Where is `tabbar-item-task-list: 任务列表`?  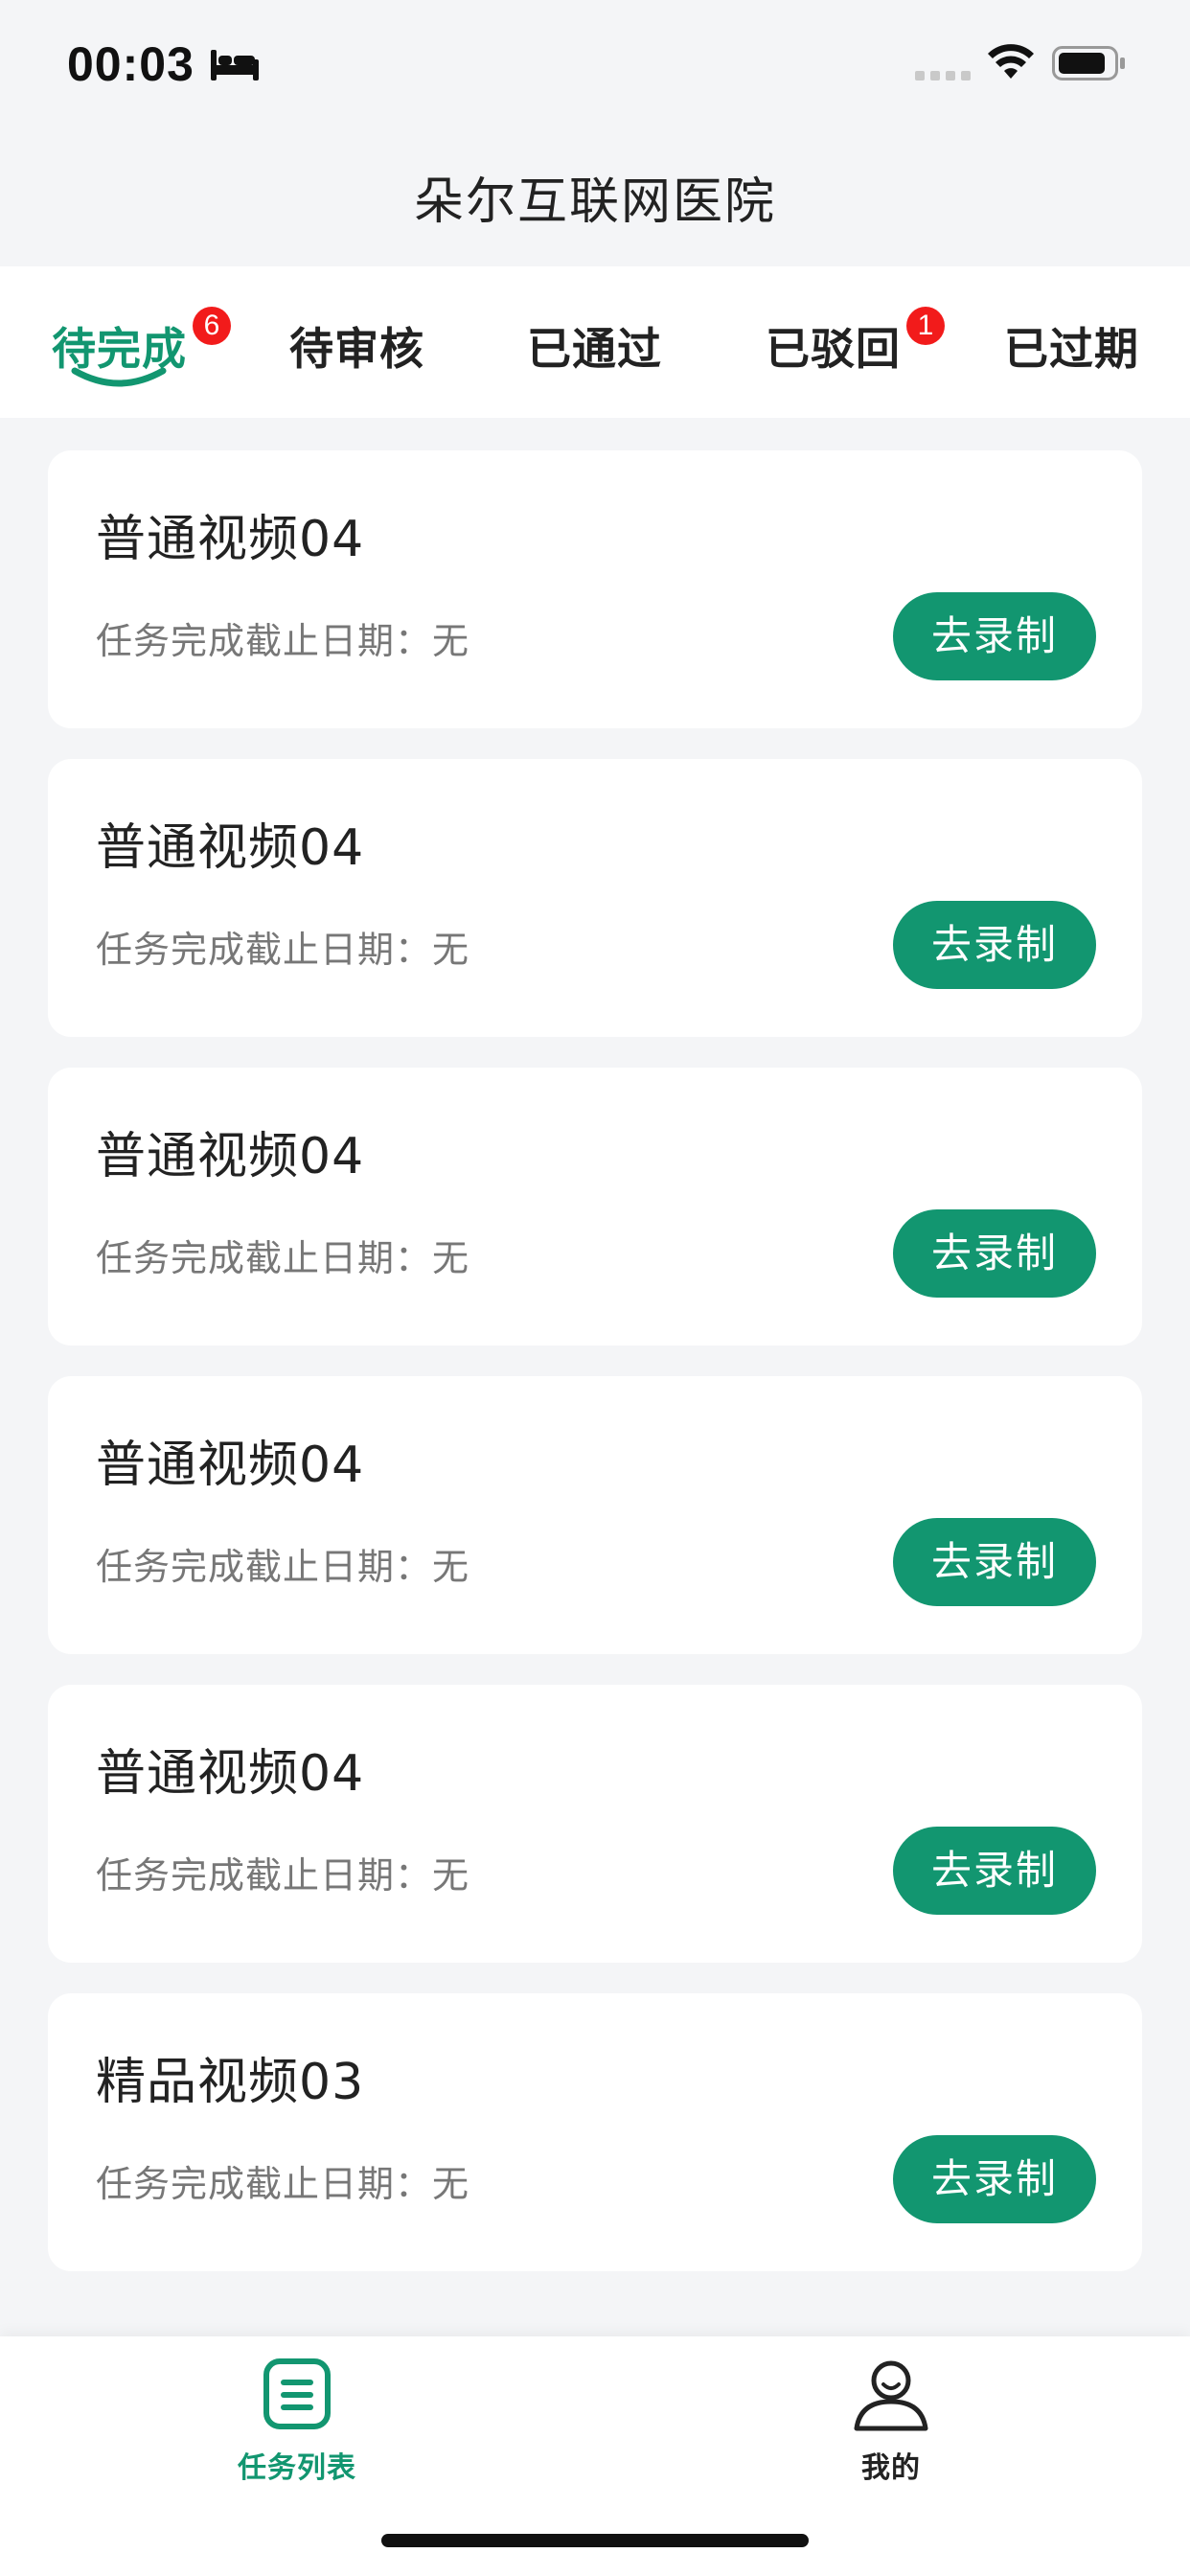
tabbar-item-task-list: 任务列表 is located at coordinates (297, 2420).